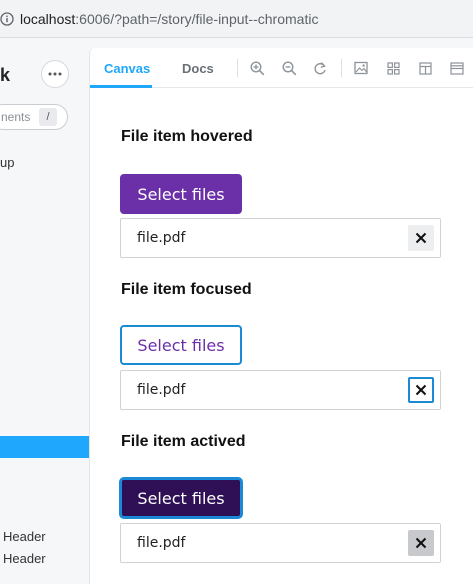  Describe the element at coordinates (48, 18) in the screenshot. I see `url-host: localhost` at that location.